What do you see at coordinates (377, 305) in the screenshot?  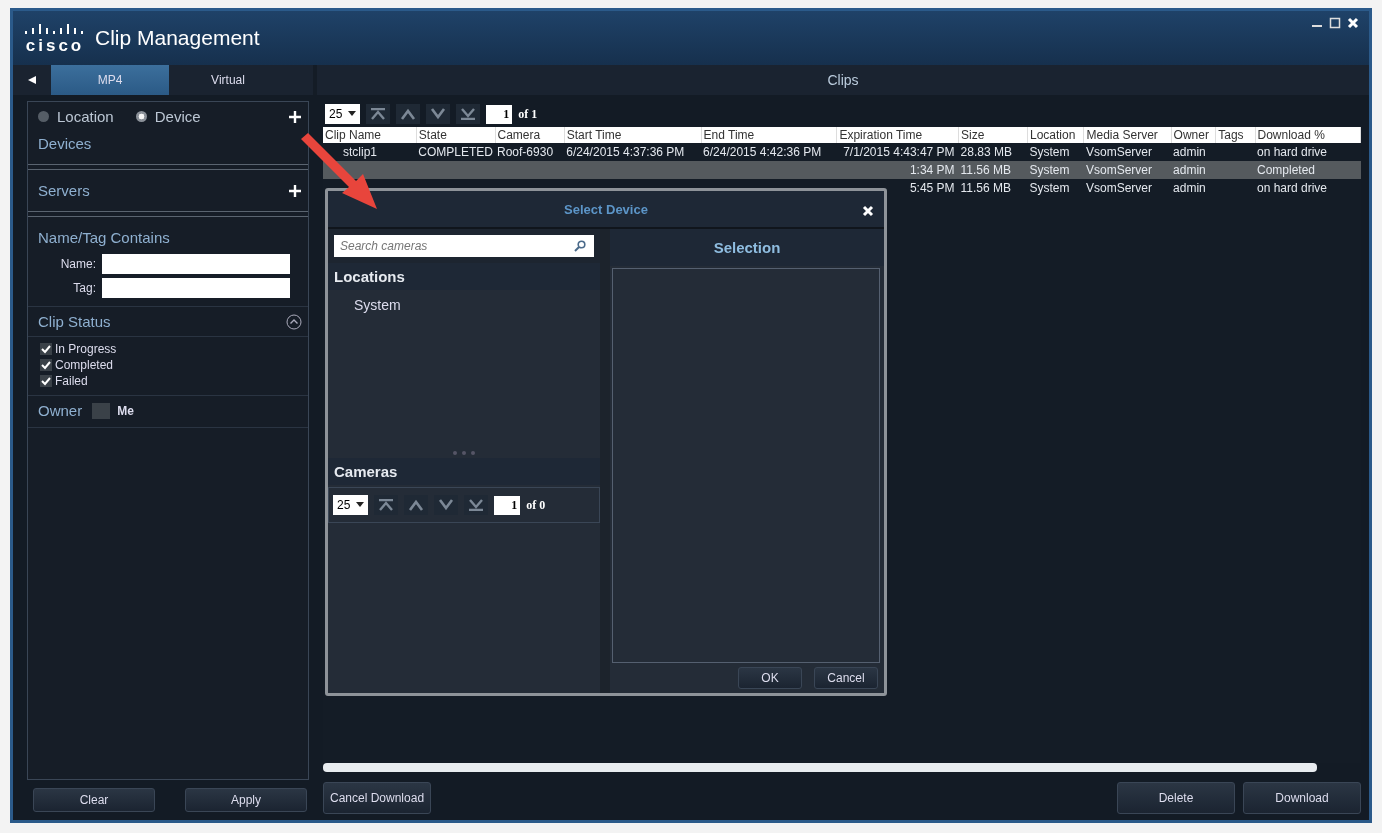 I see `tree-item: System` at bounding box center [377, 305].